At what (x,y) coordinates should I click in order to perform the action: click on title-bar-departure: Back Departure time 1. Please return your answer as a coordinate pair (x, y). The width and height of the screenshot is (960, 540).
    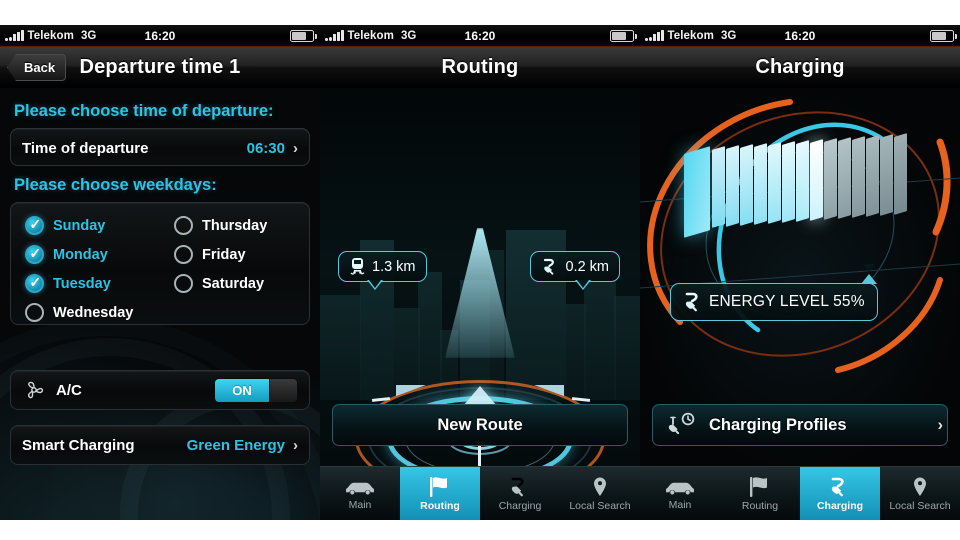
    Looking at the image, I should click on (160, 67).